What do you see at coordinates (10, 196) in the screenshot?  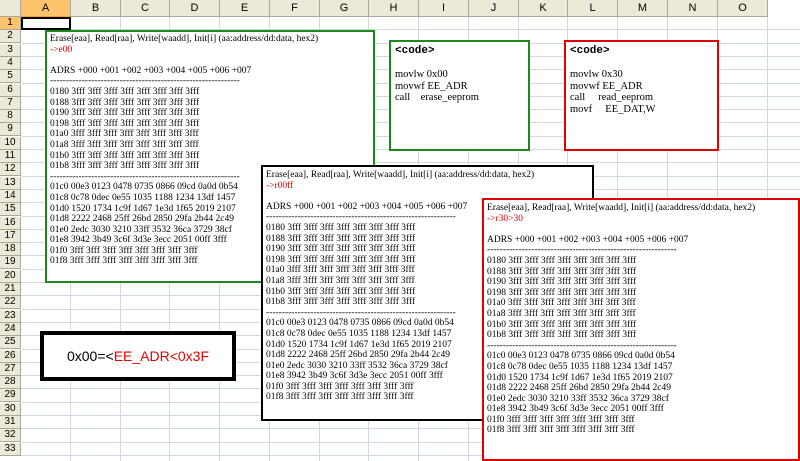 I see `row-header-14: 14` at bounding box center [10, 196].